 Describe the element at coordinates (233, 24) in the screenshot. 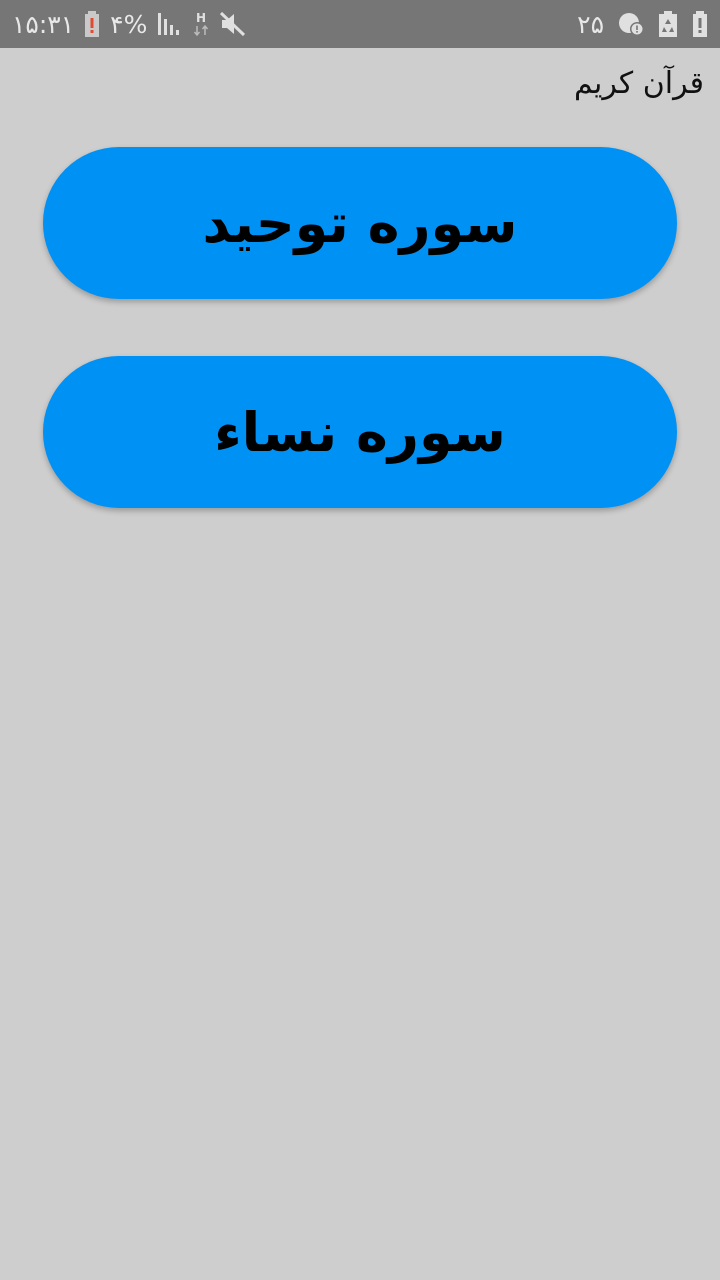

I see `mute-icon` at that location.